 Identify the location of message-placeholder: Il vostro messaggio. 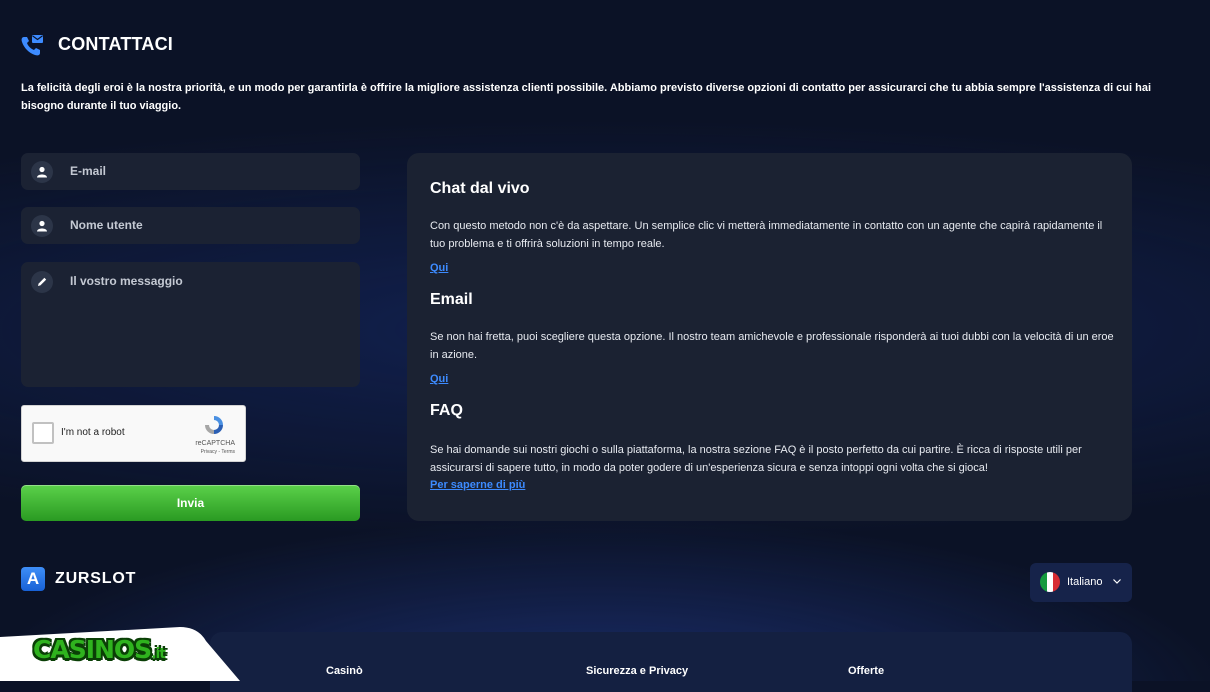
(126, 281).